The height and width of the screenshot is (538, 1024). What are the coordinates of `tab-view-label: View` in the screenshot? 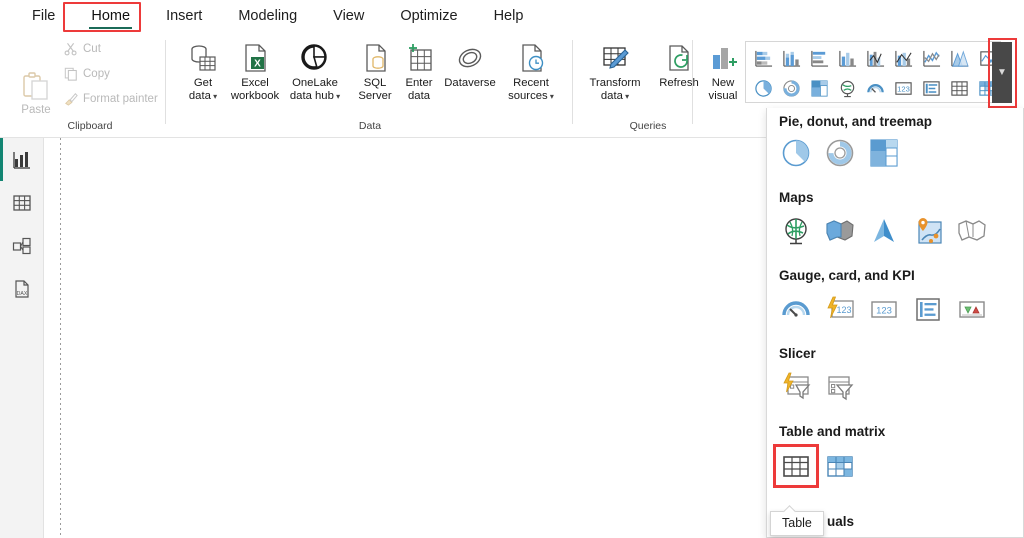 It's located at (349, 16).